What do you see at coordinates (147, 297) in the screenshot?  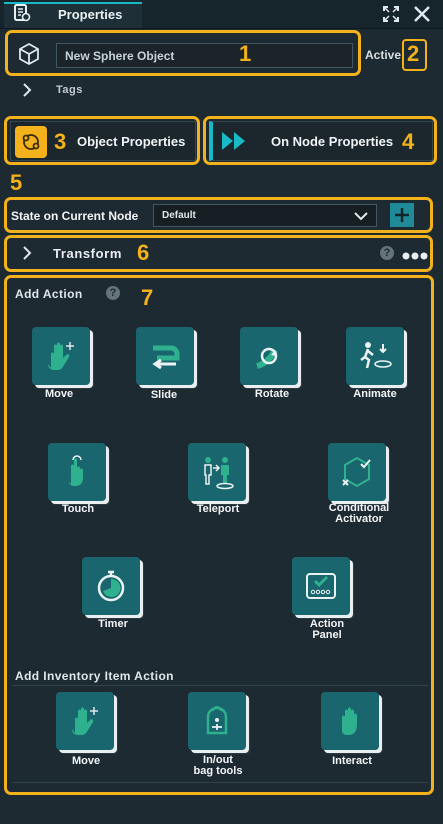 I see `annotation-7: 7` at bounding box center [147, 297].